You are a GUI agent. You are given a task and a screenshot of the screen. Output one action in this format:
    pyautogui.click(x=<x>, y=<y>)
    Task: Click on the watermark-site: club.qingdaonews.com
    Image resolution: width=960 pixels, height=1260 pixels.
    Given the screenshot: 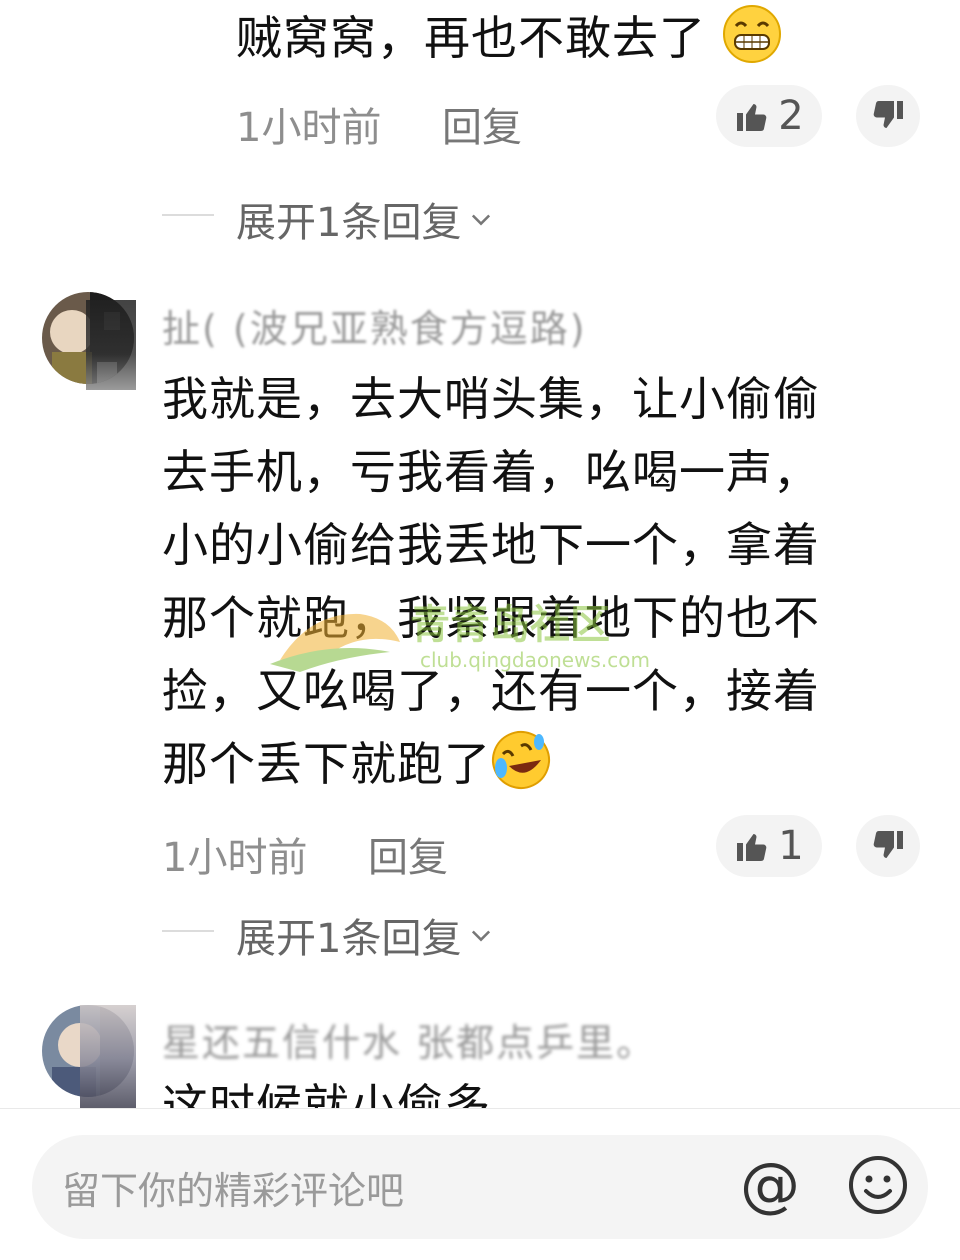 What is the action you would take?
    pyautogui.click(x=535, y=660)
    